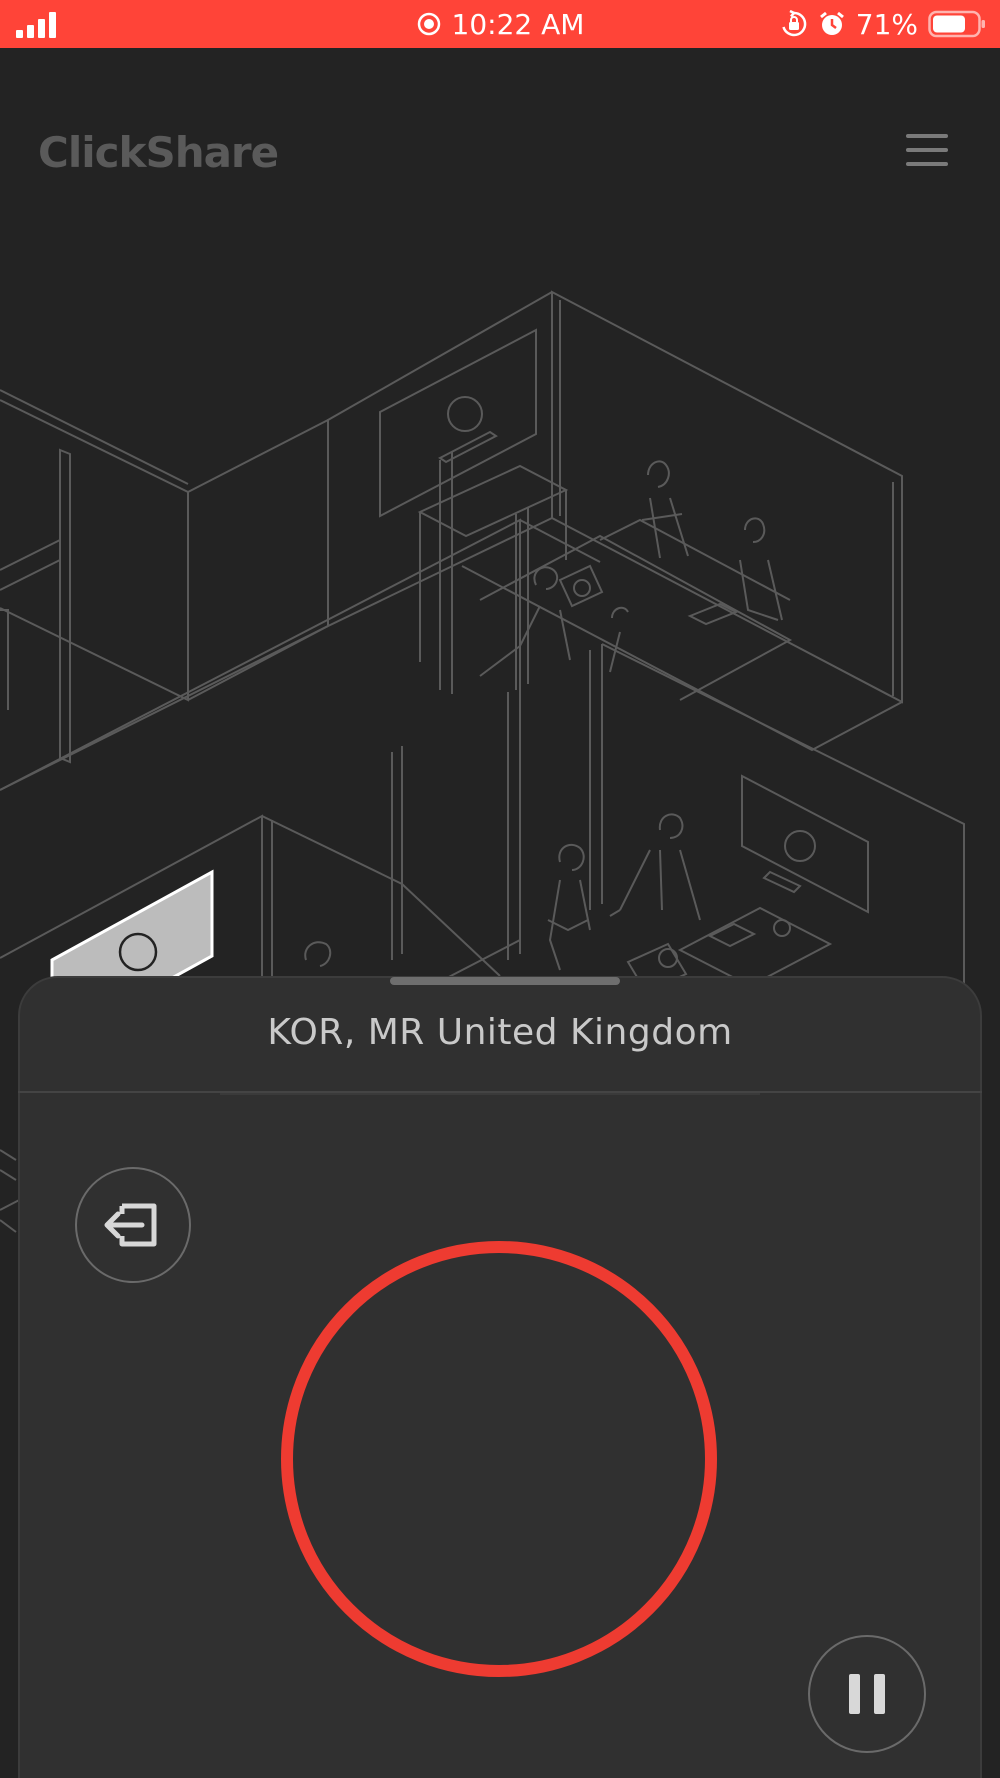 This screenshot has width=1000, height=1778. I want to click on battery-icon, so click(956, 24).